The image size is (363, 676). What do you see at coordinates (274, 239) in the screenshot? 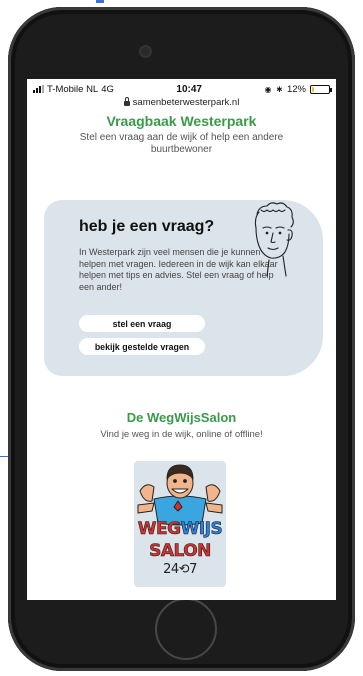
I see `person-head-illustration` at bounding box center [274, 239].